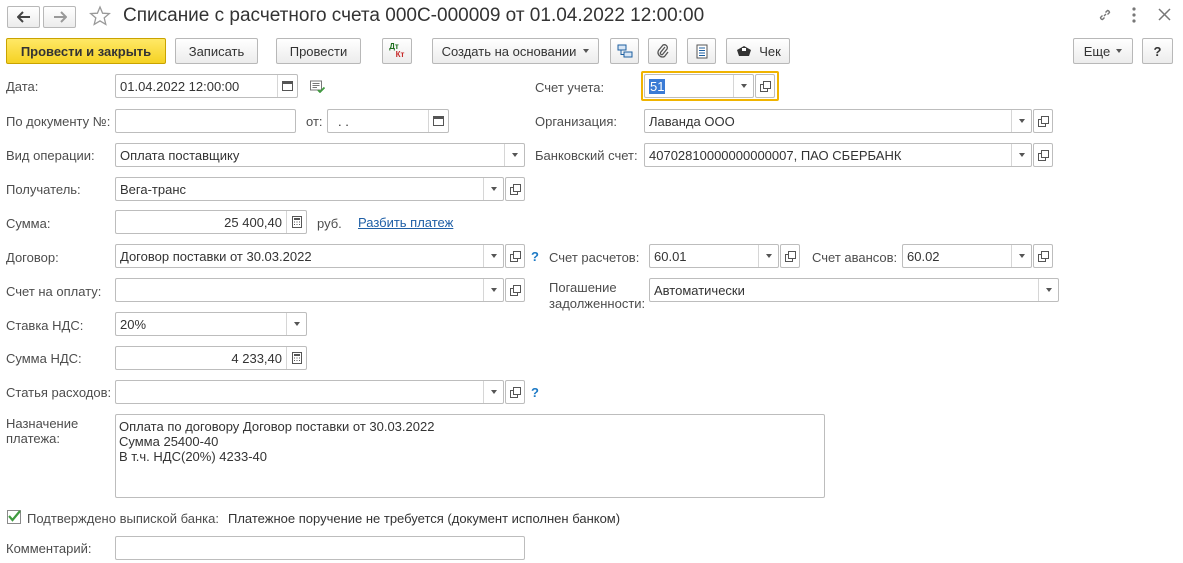 This screenshot has height=563, width=1183. Describe the element at coordinates (765, 86) in the screenshot. I see `account-open-button` at that location.